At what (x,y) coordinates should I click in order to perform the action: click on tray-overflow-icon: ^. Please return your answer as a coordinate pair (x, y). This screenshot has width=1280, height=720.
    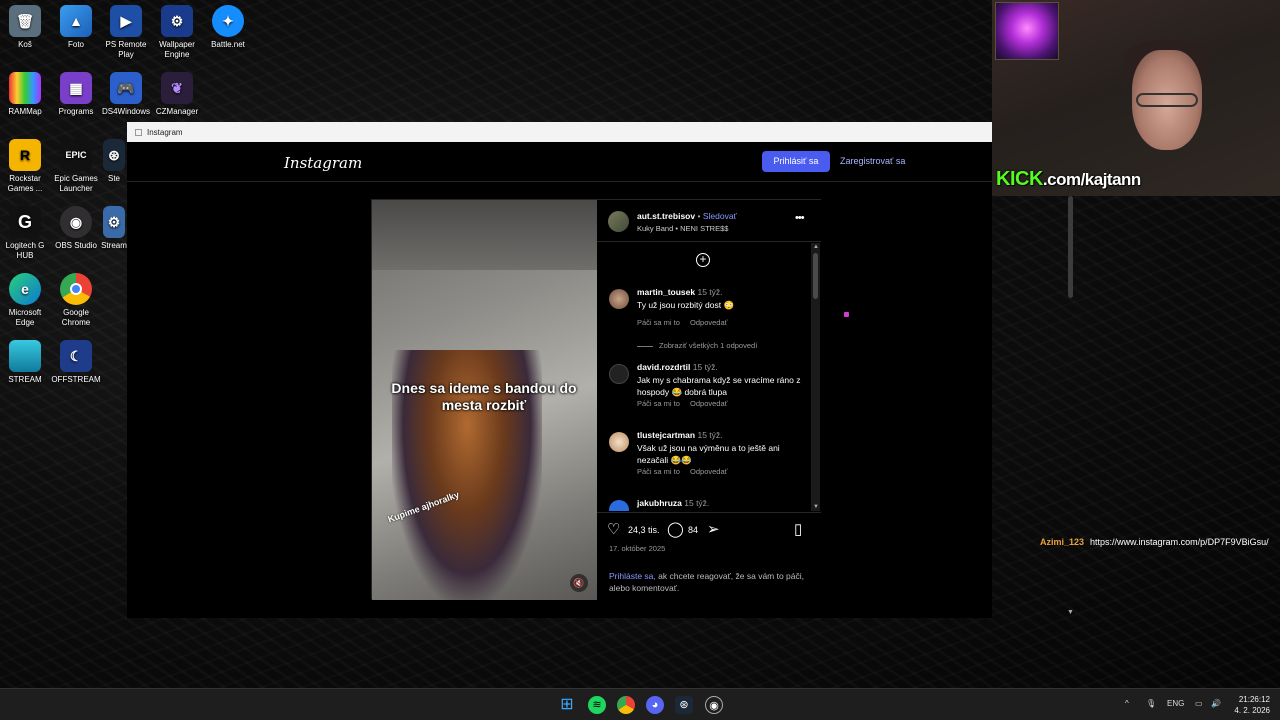
    Looking at the image, I should click on (1127, 703).